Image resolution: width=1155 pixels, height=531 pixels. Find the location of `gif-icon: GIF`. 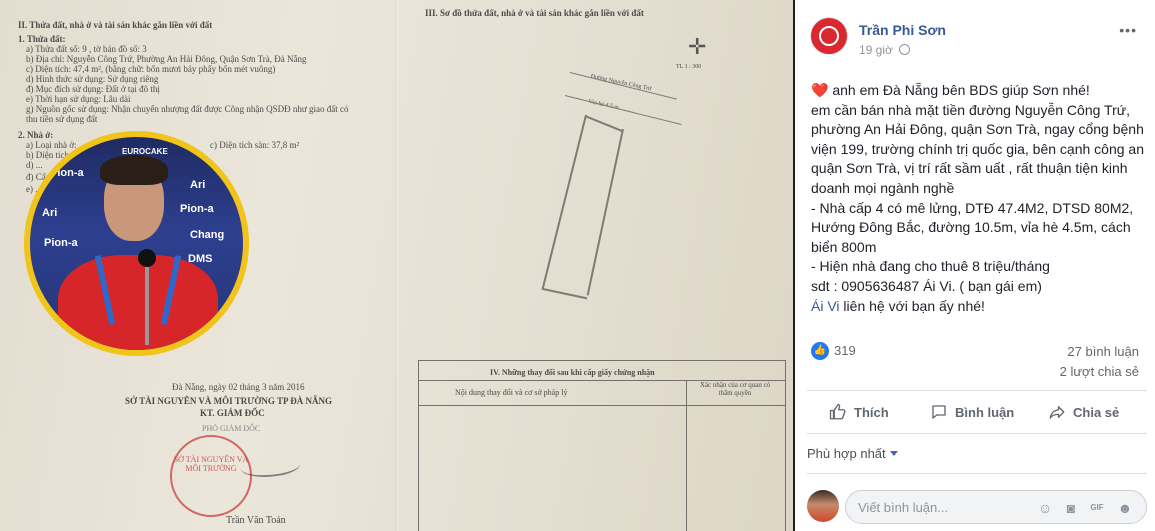

gif-icon: GIF is located at coordinates (1097, 508).